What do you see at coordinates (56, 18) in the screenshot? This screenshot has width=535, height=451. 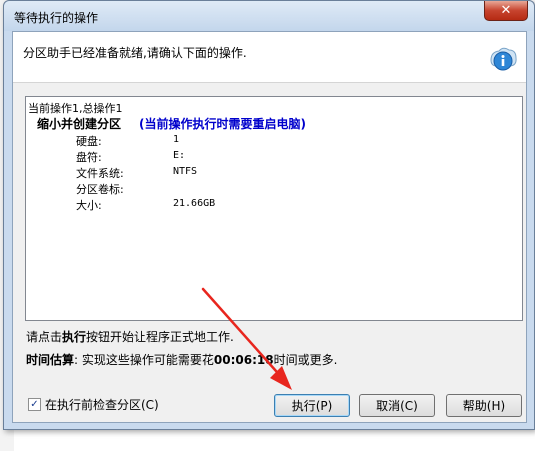 I see `window-title: 等待执行的操作` at bounding box center [56, 18].